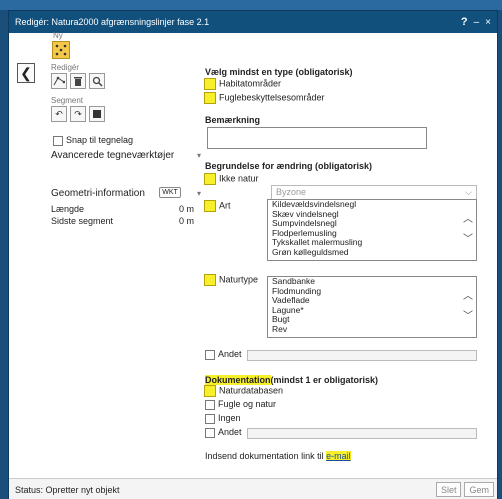  I want to click on back-button: ❮, so click(26, 73).